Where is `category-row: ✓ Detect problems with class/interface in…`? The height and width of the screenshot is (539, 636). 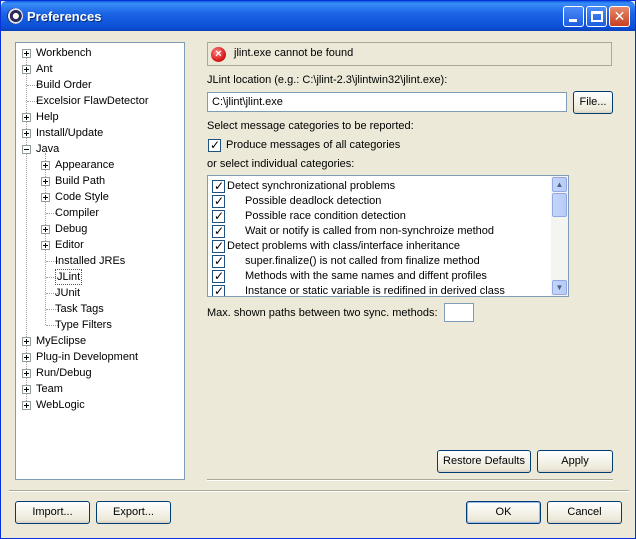
category-row: ✓ Detect problems with class/interface in… is located at coordinates (380, 246).